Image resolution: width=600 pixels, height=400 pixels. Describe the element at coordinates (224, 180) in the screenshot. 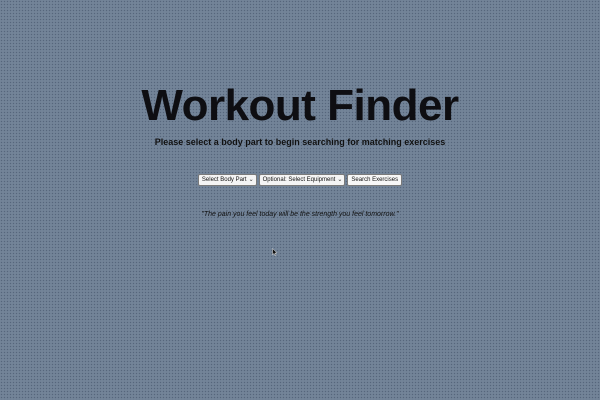

I see `body-part-select-value: Select Body Part` at that location.